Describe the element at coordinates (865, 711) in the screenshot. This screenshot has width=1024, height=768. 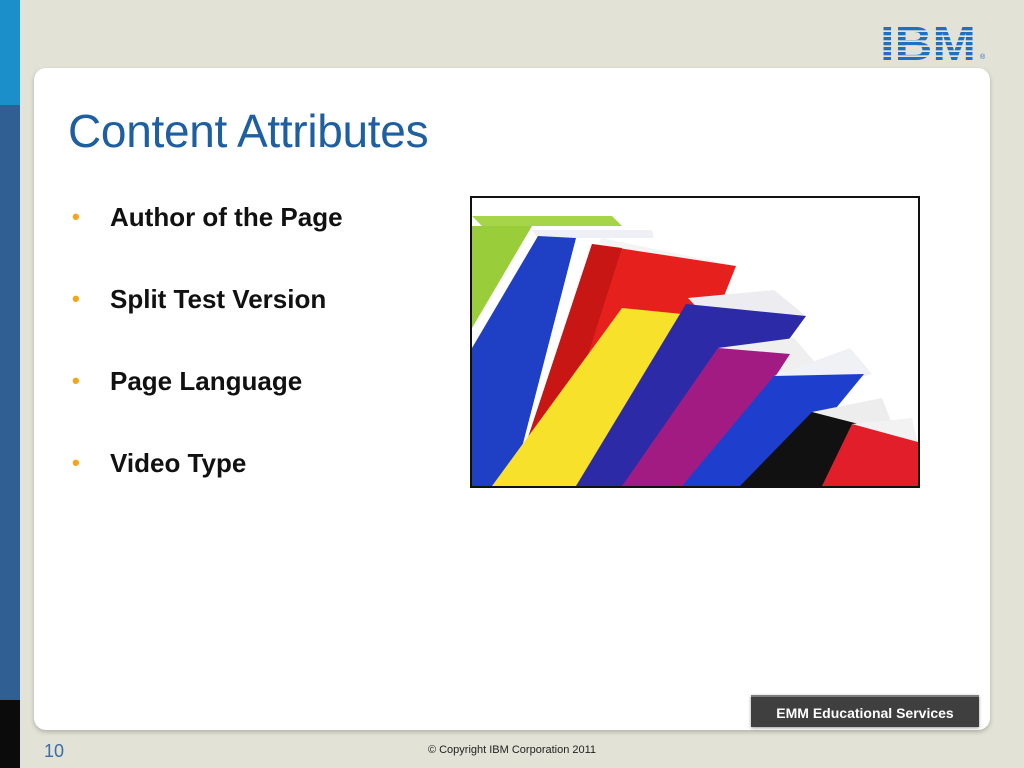
I see `emm-badge: EMM Educational Services` at that location.